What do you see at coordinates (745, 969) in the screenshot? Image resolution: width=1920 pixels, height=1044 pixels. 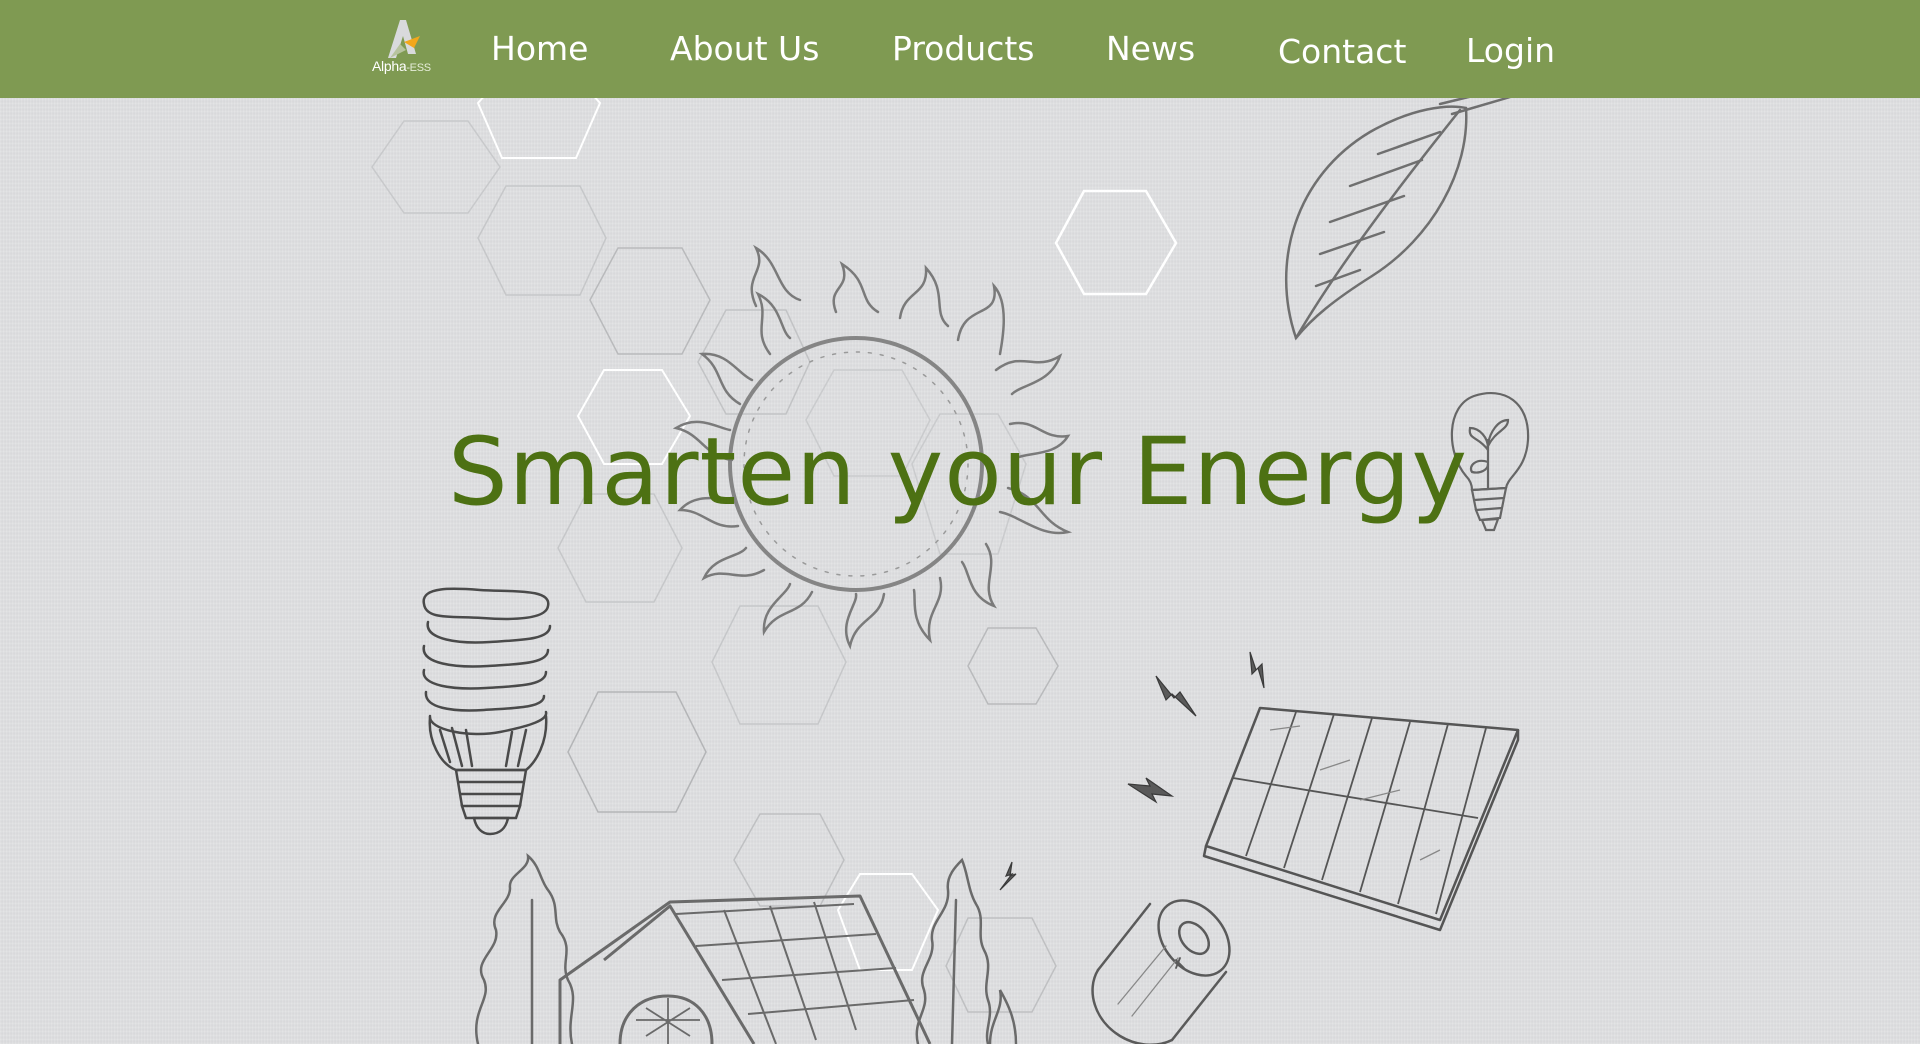 I see `house-with-solar-roof-sketch` at bounding box center [745, 969].